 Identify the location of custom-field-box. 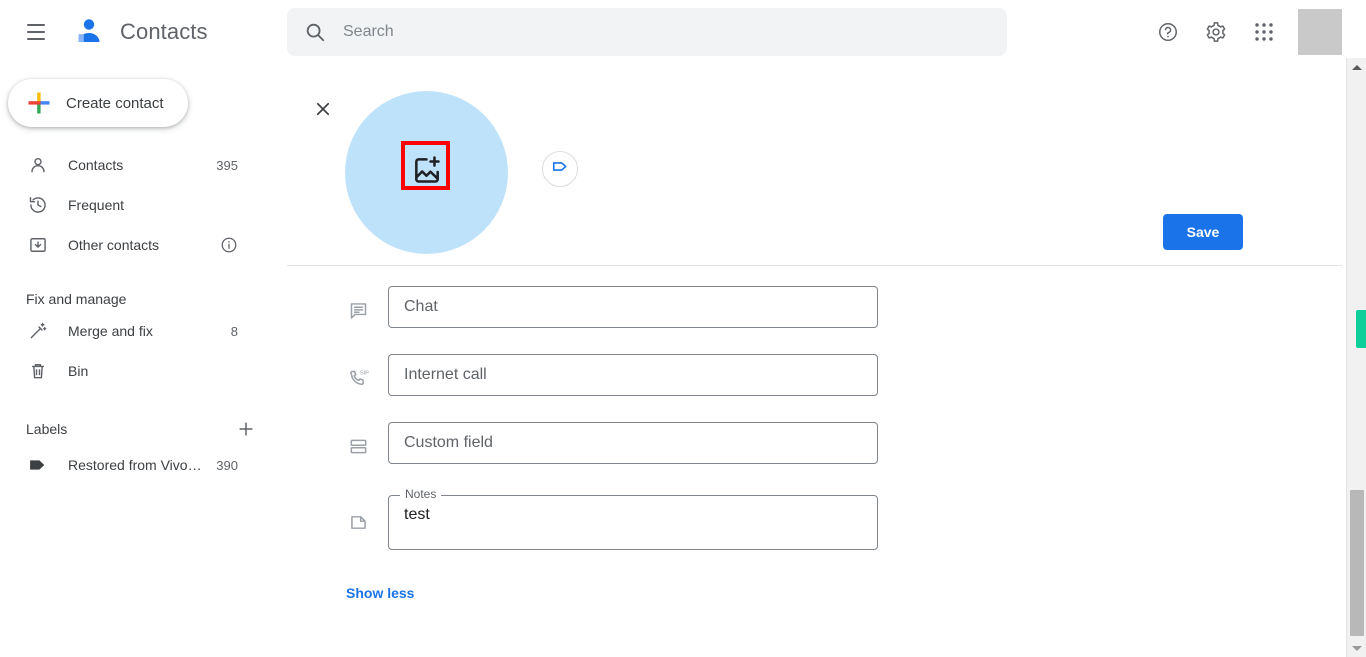
(633, 443).